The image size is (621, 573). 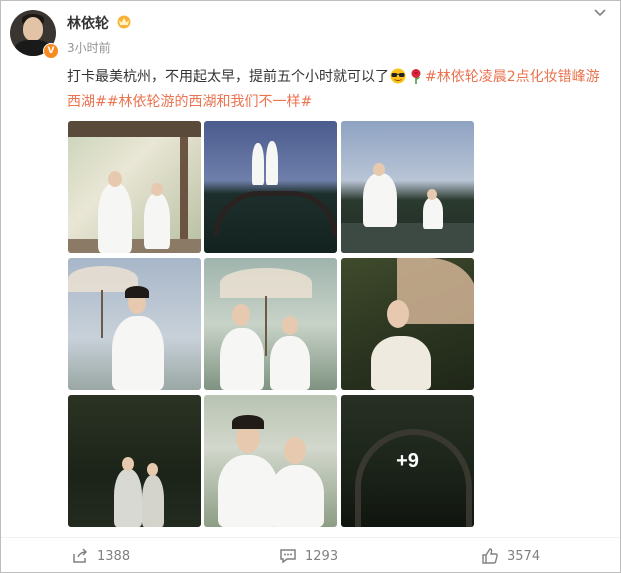 I want to click on username: 林依轮, so click(x=88, y=23).